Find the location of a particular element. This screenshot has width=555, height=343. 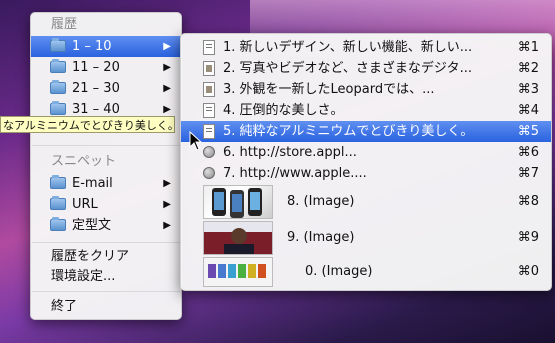

history-item-2: 2. 写真やビデオなど、さまざまなデジタ... ⌘2 is located at coordinates (366, 68).